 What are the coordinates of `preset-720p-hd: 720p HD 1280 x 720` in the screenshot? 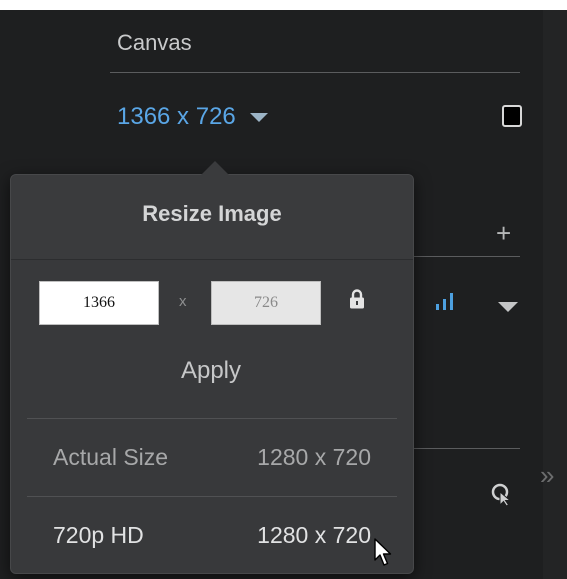 It's located at (212, 536).